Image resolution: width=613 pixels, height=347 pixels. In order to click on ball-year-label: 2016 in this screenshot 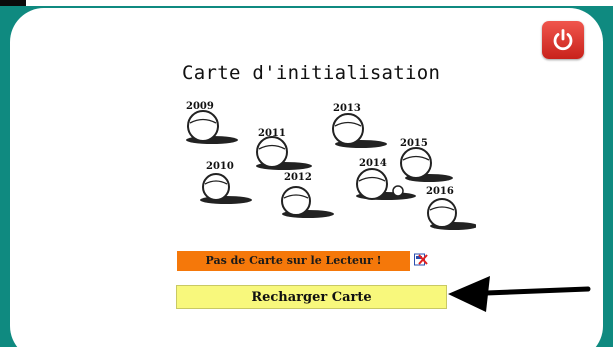, I will do `click(440, 191)`.